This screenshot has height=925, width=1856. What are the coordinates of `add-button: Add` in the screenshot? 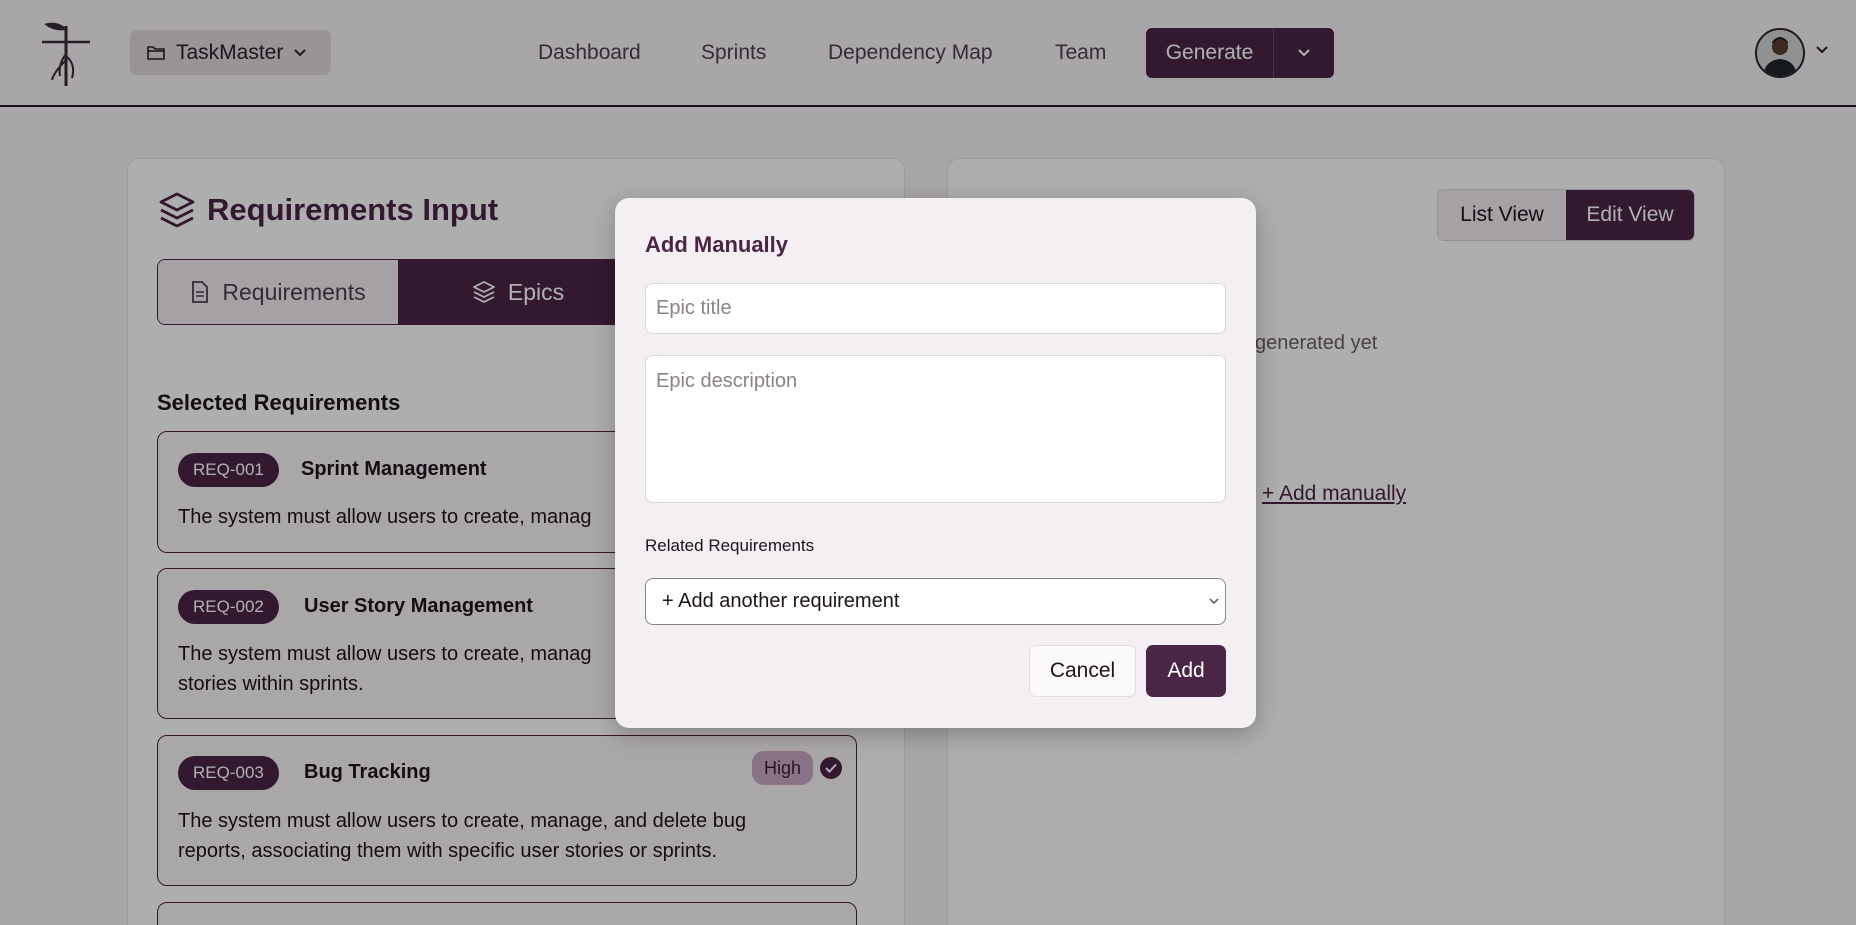 It's located at (1186, 671).